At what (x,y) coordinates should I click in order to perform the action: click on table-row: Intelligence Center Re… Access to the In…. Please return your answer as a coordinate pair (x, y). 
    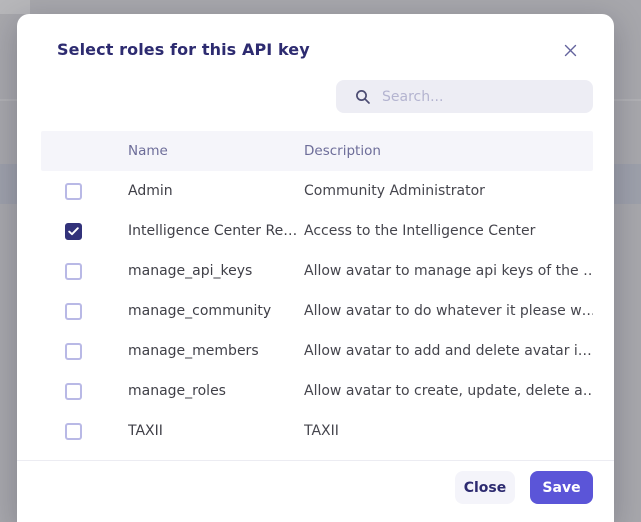
    Looking at the image, I should click on (317, 231).